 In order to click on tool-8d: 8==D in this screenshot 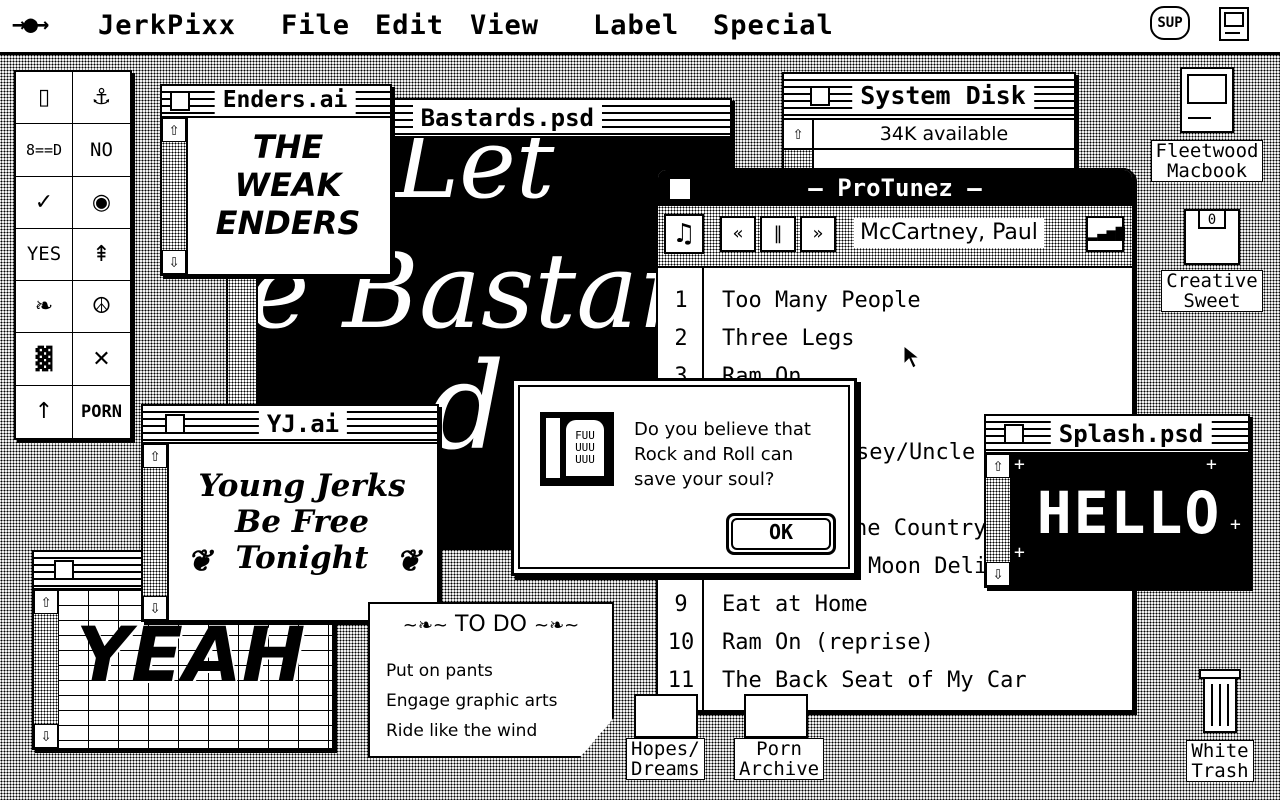, I will do `click(44, 150)`.